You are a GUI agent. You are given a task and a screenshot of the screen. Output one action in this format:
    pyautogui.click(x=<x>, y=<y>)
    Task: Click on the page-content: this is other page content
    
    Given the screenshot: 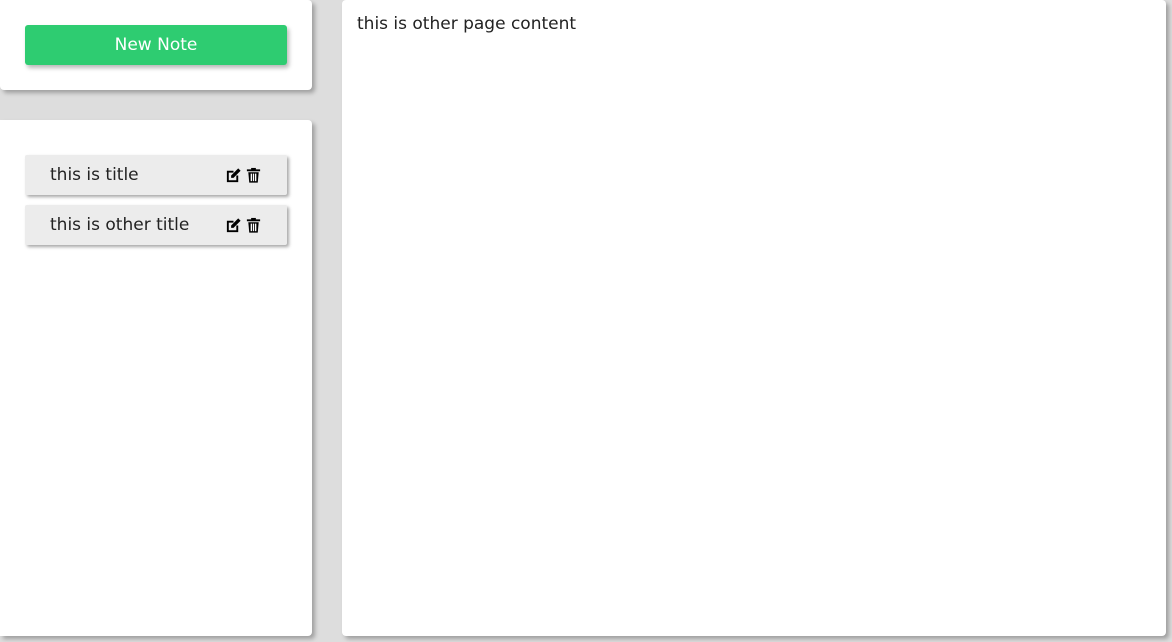 What is the action you would take?
    pyautogui.click(x=467, y=24)
    